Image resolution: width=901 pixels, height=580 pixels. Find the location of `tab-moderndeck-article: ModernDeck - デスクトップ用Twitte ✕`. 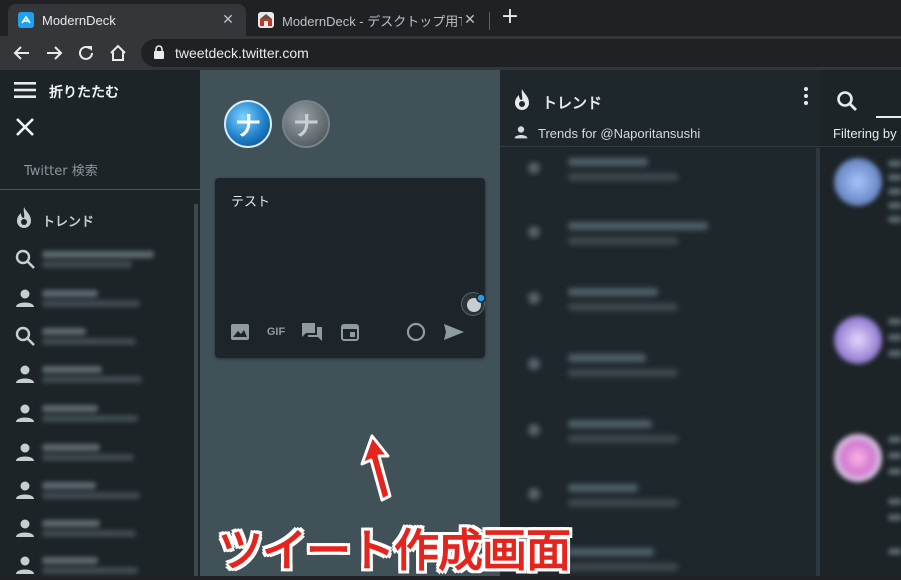

tab-moderndeck-article: ModernDeck - デスクトップ用Twitte ✕ is located at coordinates (368, 20).